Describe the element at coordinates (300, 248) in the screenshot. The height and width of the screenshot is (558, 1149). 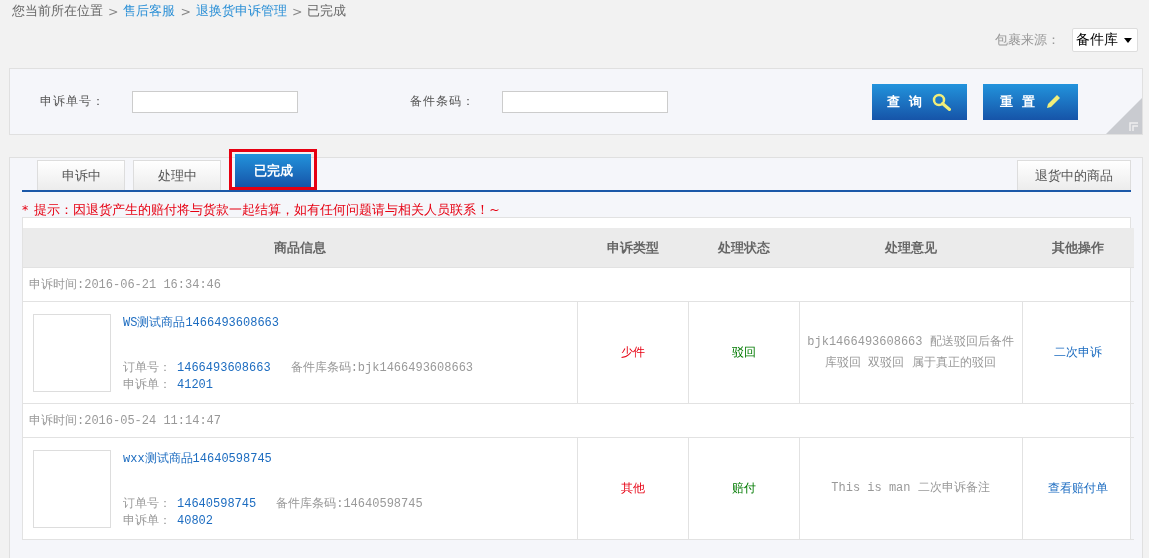
I see `column-header: 商品信息` at that location.